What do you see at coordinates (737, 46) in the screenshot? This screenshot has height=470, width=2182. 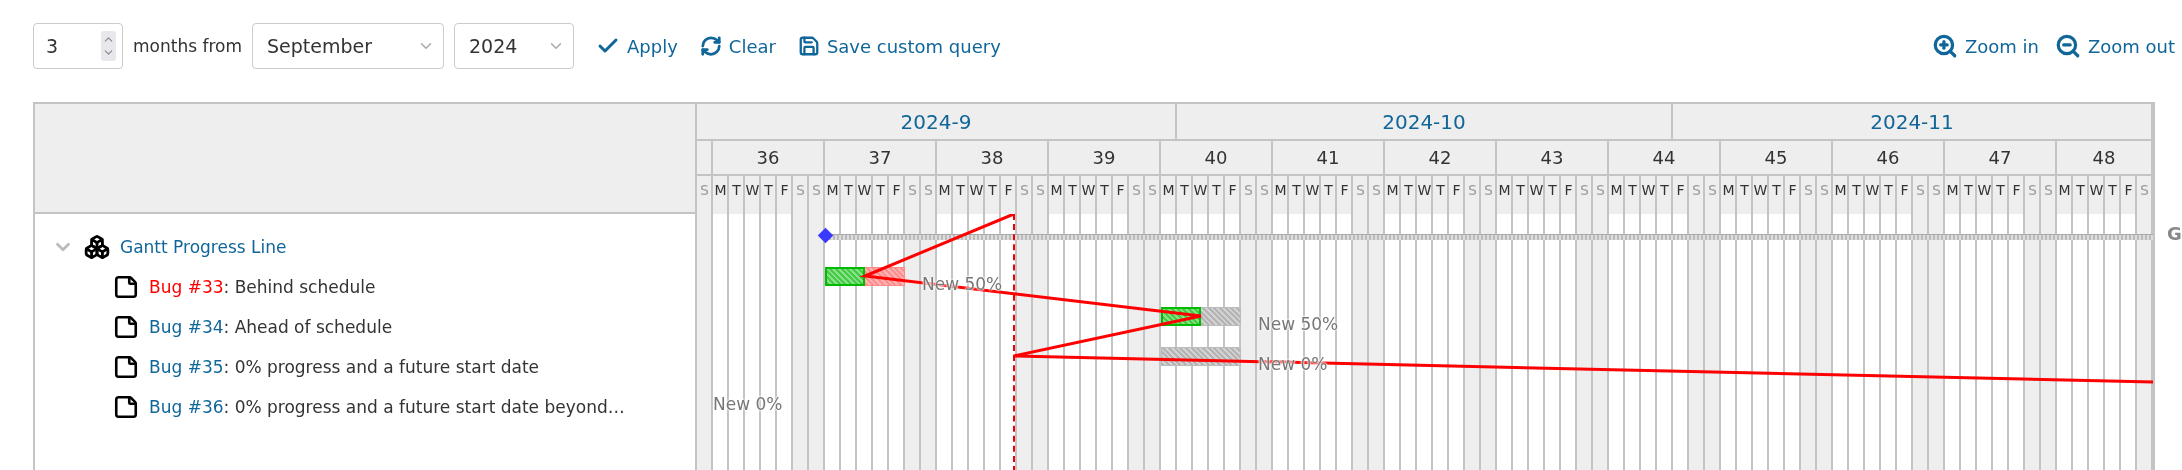 I see `clear-link: Clear` at bounding box center [737, 46].